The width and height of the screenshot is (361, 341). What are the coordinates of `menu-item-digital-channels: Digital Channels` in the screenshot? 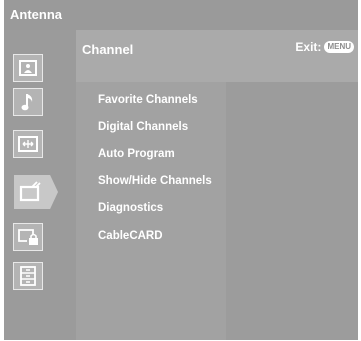 It's located at (143, 127).